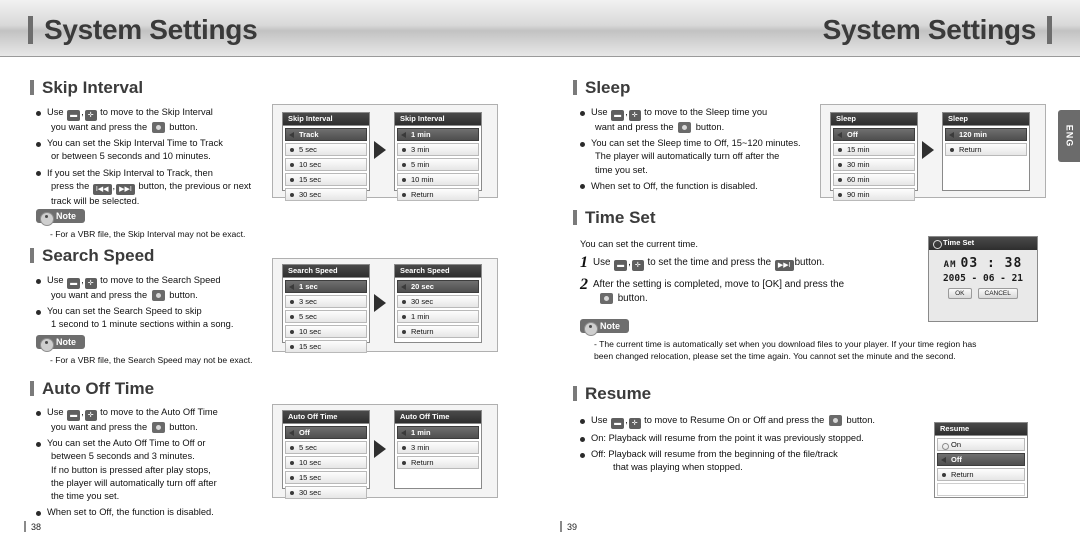 This screenshot has width=1080, height=540. Describe the element at coordinates (874, 179) in the screenshot. I see `list-item: 60 min` at that location.